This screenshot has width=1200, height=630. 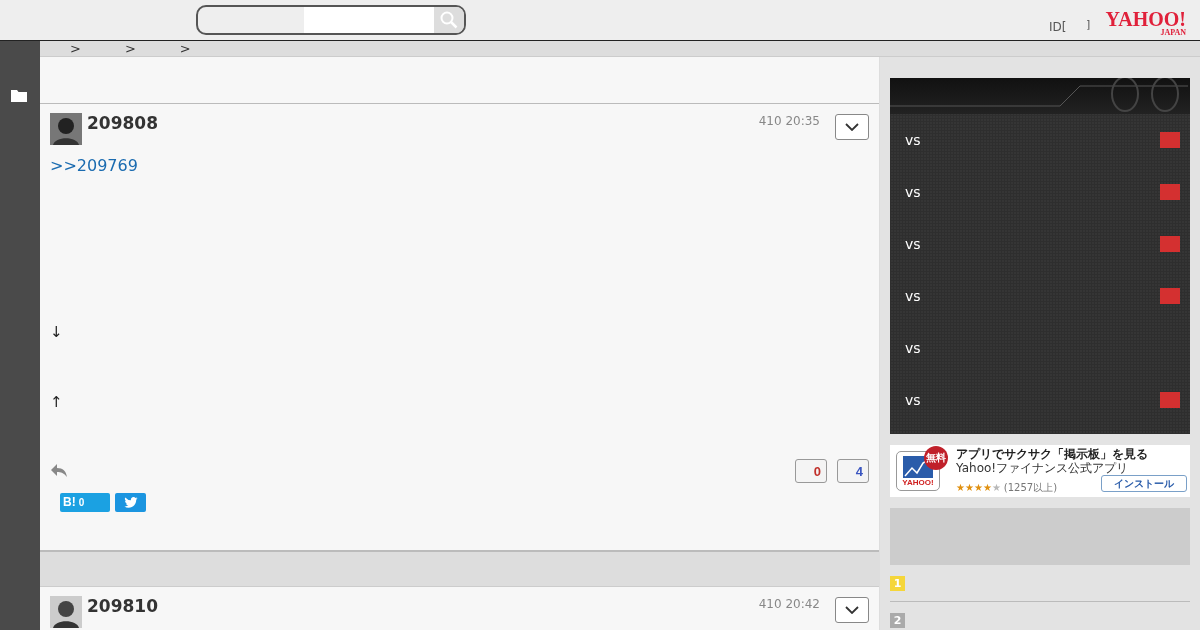 I want to click on ad-subtitle: Yahoo!ファイナンス公式アプリ, so click(x=1042, y=468).